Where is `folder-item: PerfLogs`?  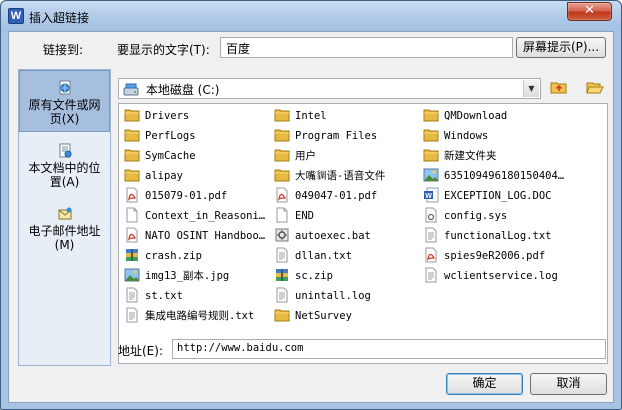
folder-item: PerfLogs is located at coordinates (196, 135).